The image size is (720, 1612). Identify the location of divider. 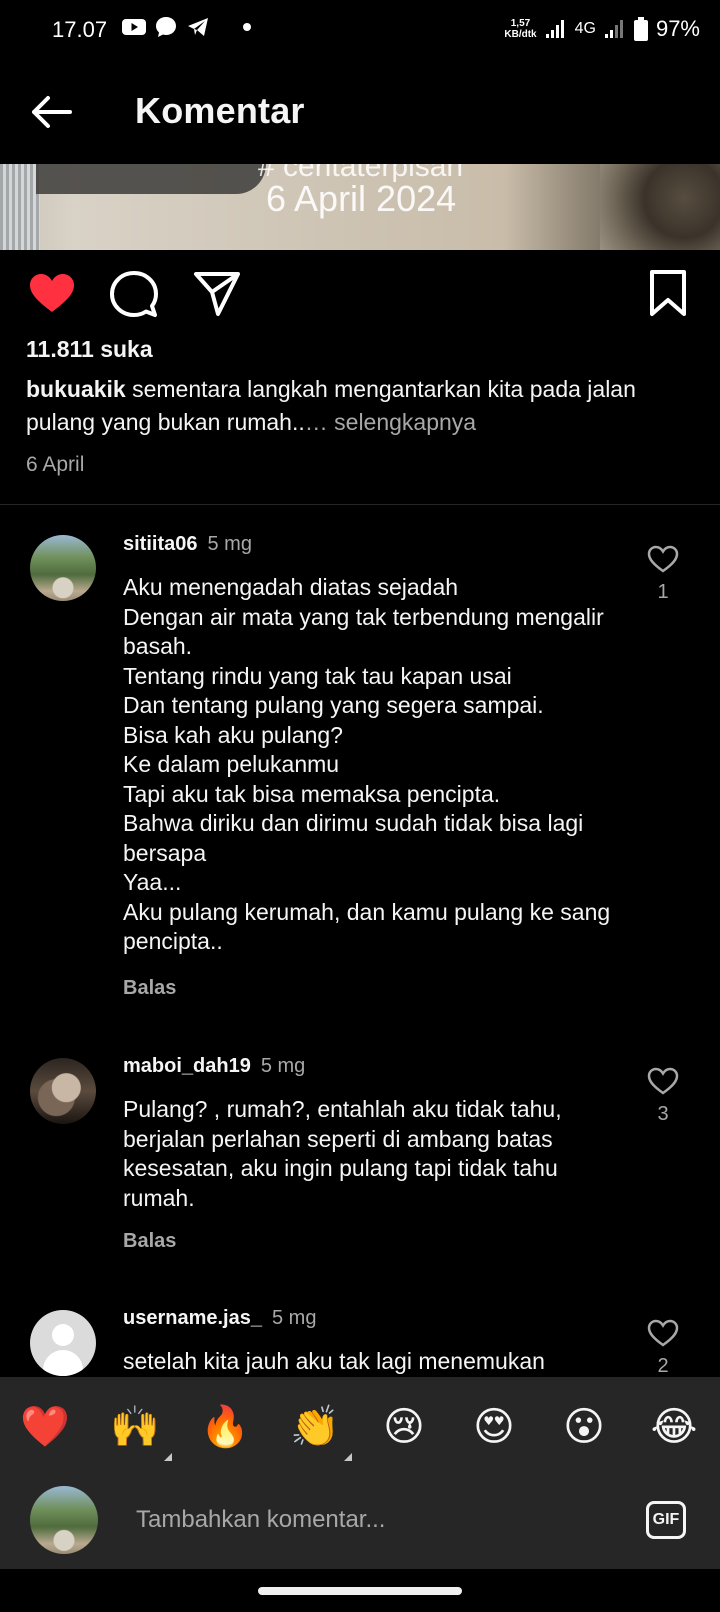
(360, 504).